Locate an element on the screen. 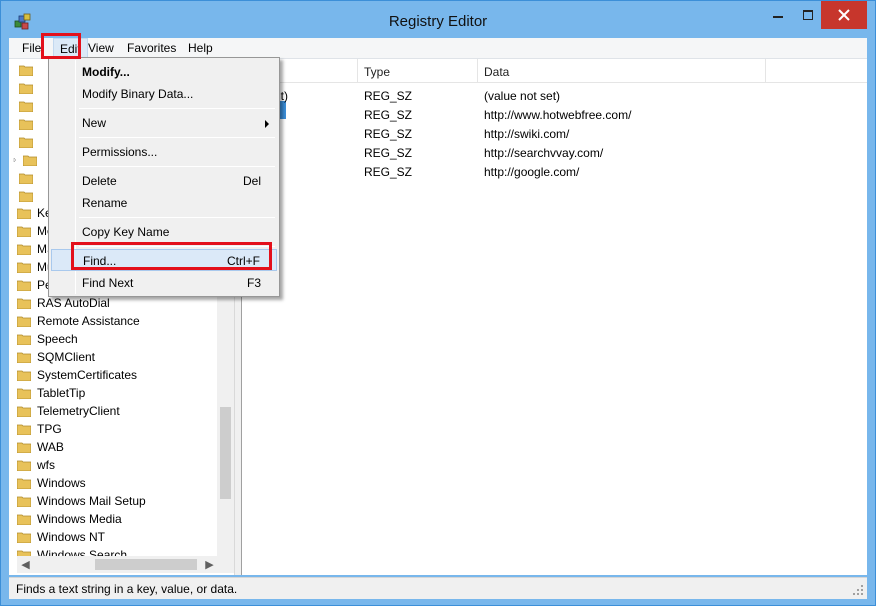 Image resolution: width=876 pixels, height=606 pixels. value-row: REG_SZ http://www.hotwebfree.com/ is located at coordinates (552, 114).